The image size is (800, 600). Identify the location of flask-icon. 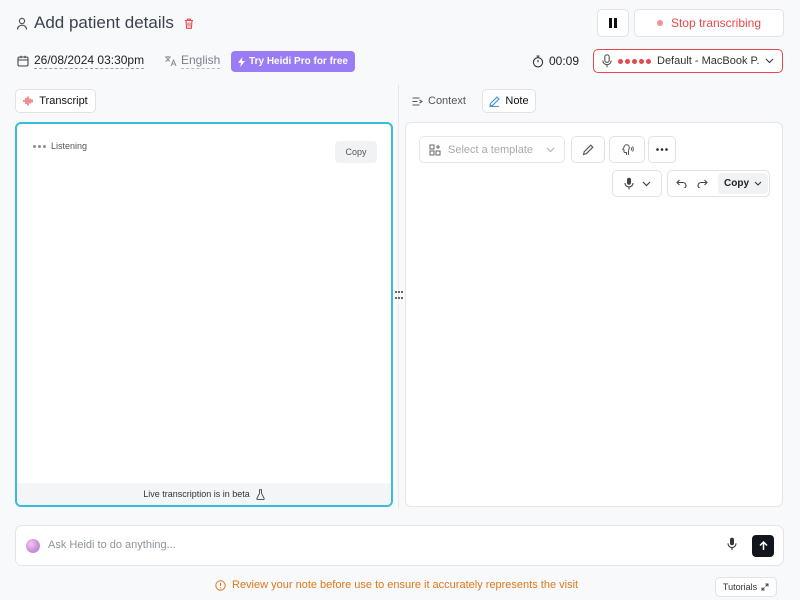
(260, 494).